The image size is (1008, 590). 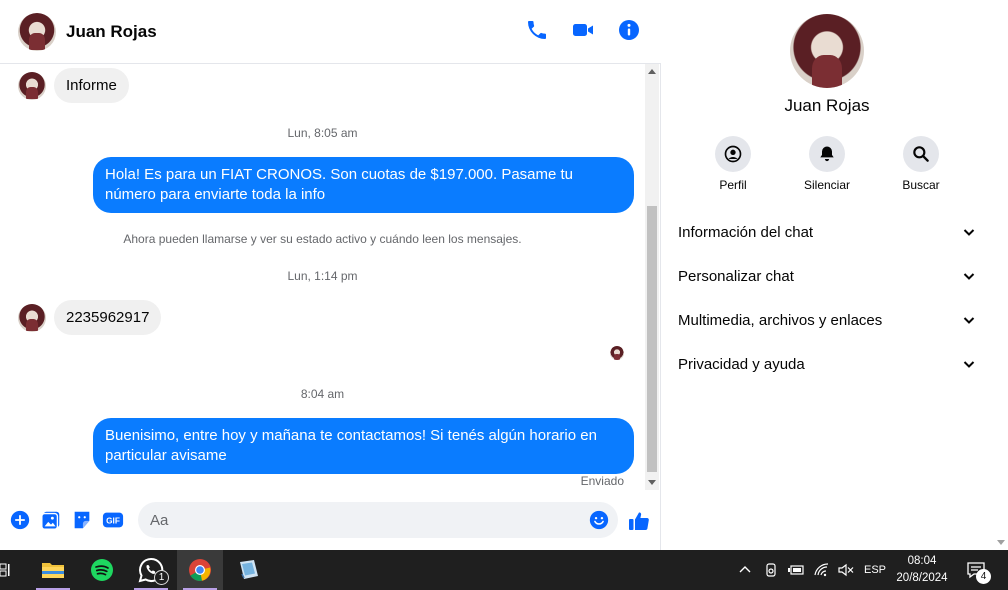 I want to click on profile-icon, so click(x=733, y=154).